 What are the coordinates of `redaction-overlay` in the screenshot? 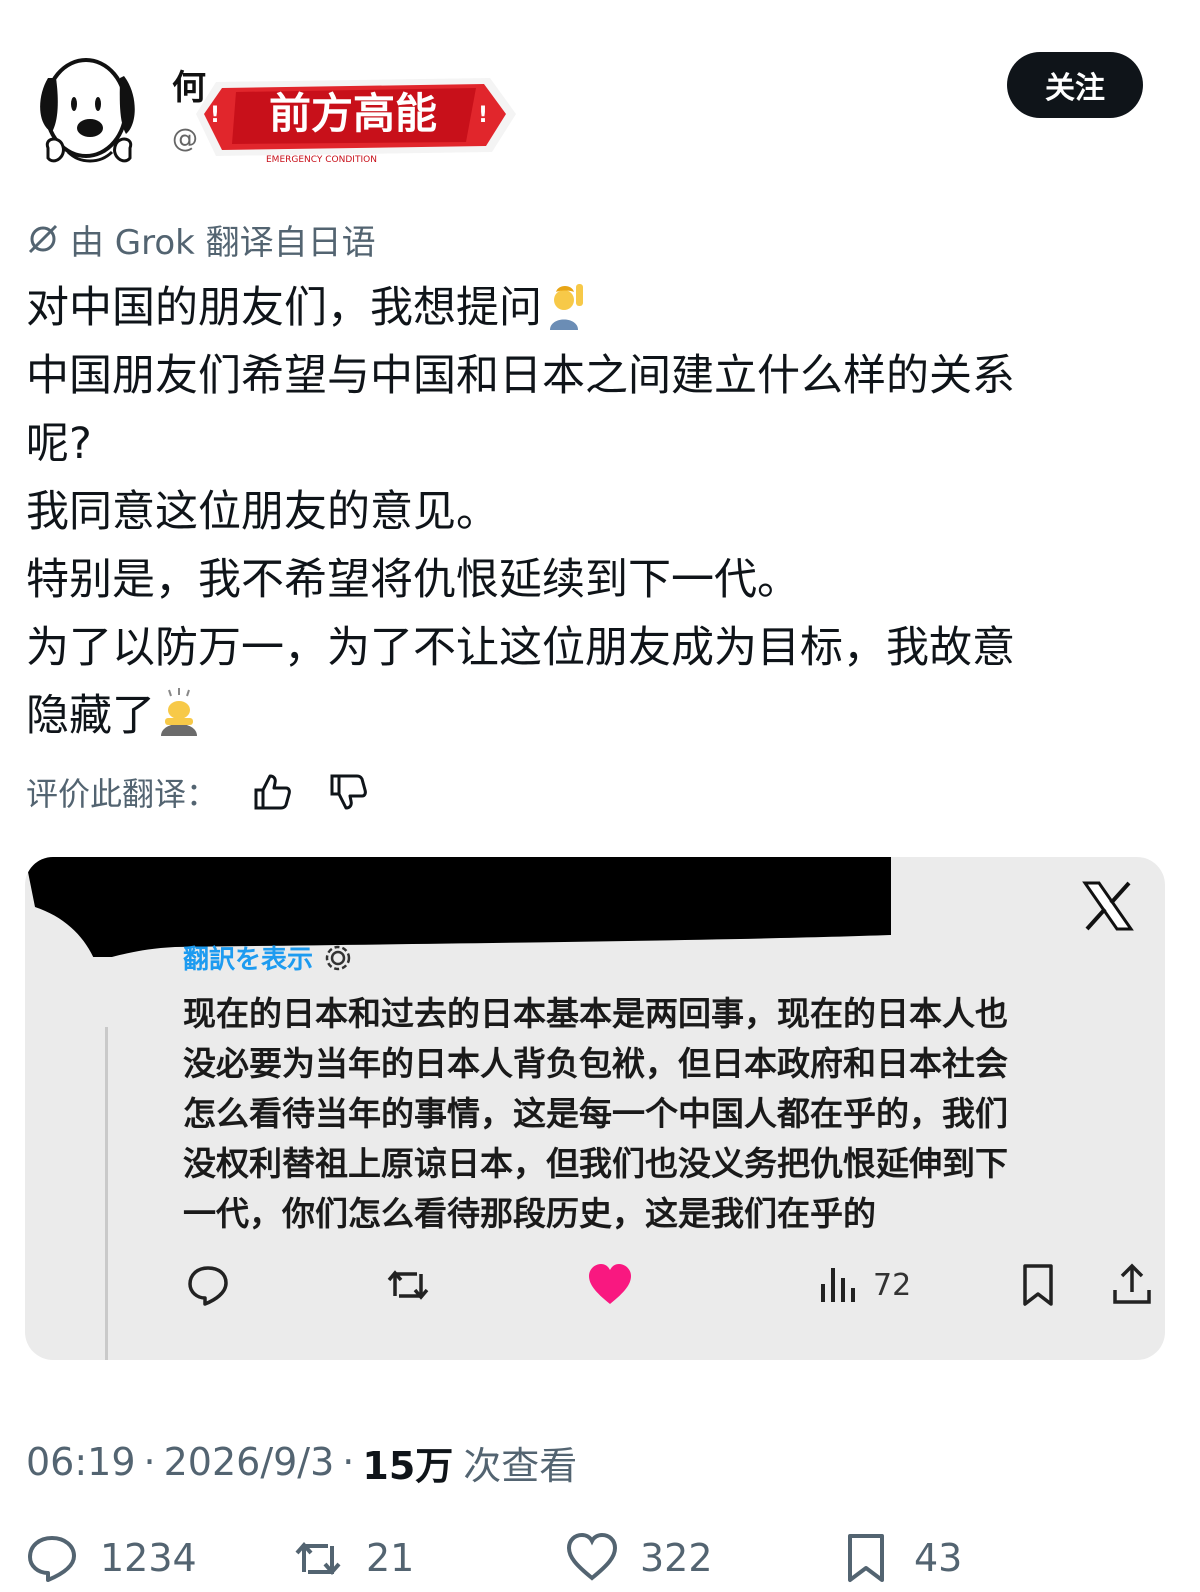 It's located at (458, 907).